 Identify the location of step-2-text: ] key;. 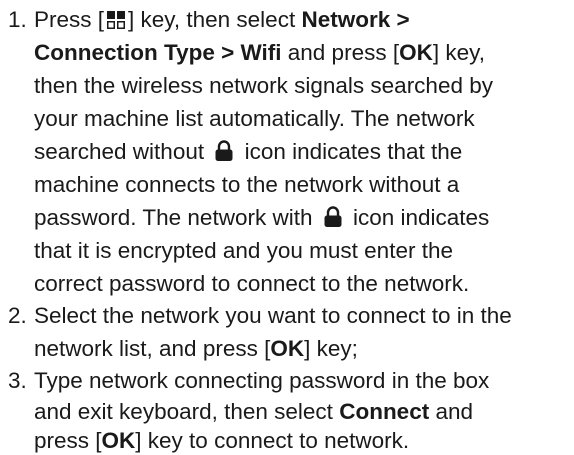
(331, 348).